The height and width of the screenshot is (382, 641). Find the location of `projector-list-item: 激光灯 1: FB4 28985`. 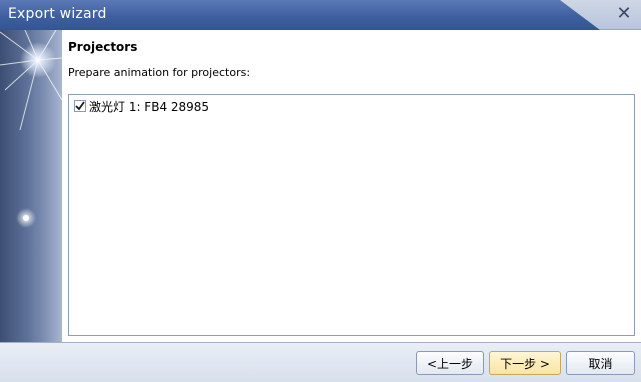

projector-list-item: 激光灯 1: FB4 28985 is located at coordinates (141, 106).